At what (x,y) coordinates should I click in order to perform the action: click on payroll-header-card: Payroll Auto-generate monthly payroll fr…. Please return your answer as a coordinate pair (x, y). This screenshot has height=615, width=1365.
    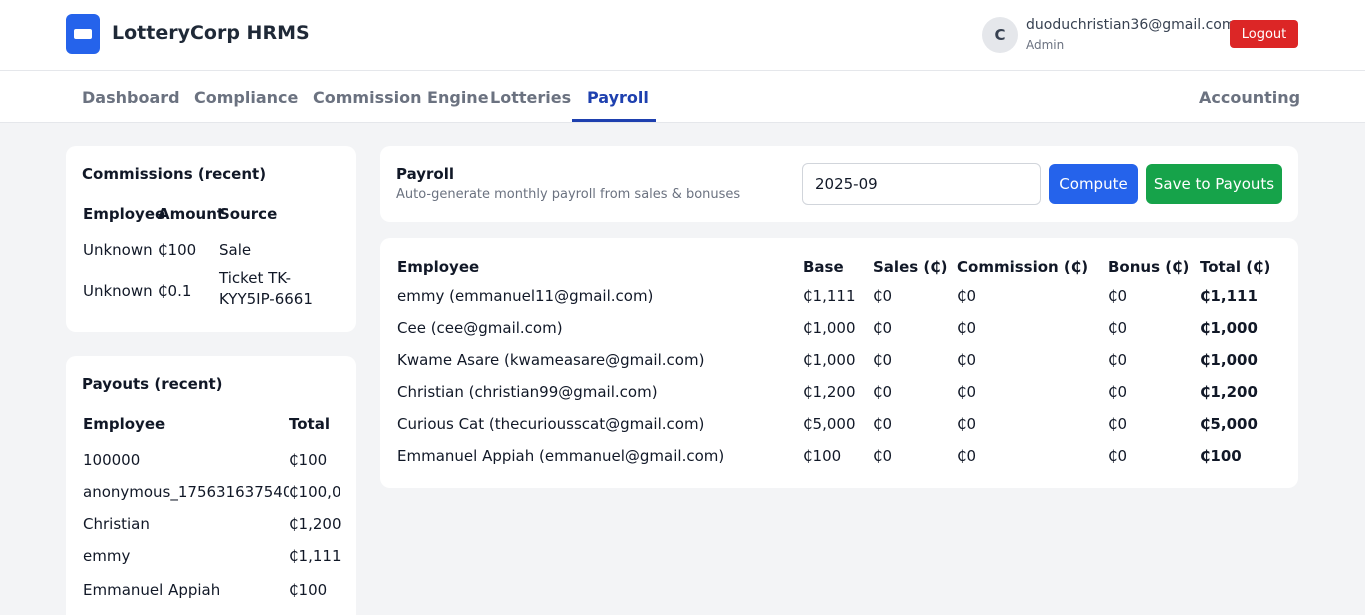
    Looking at the image, I should click on (839, 184).